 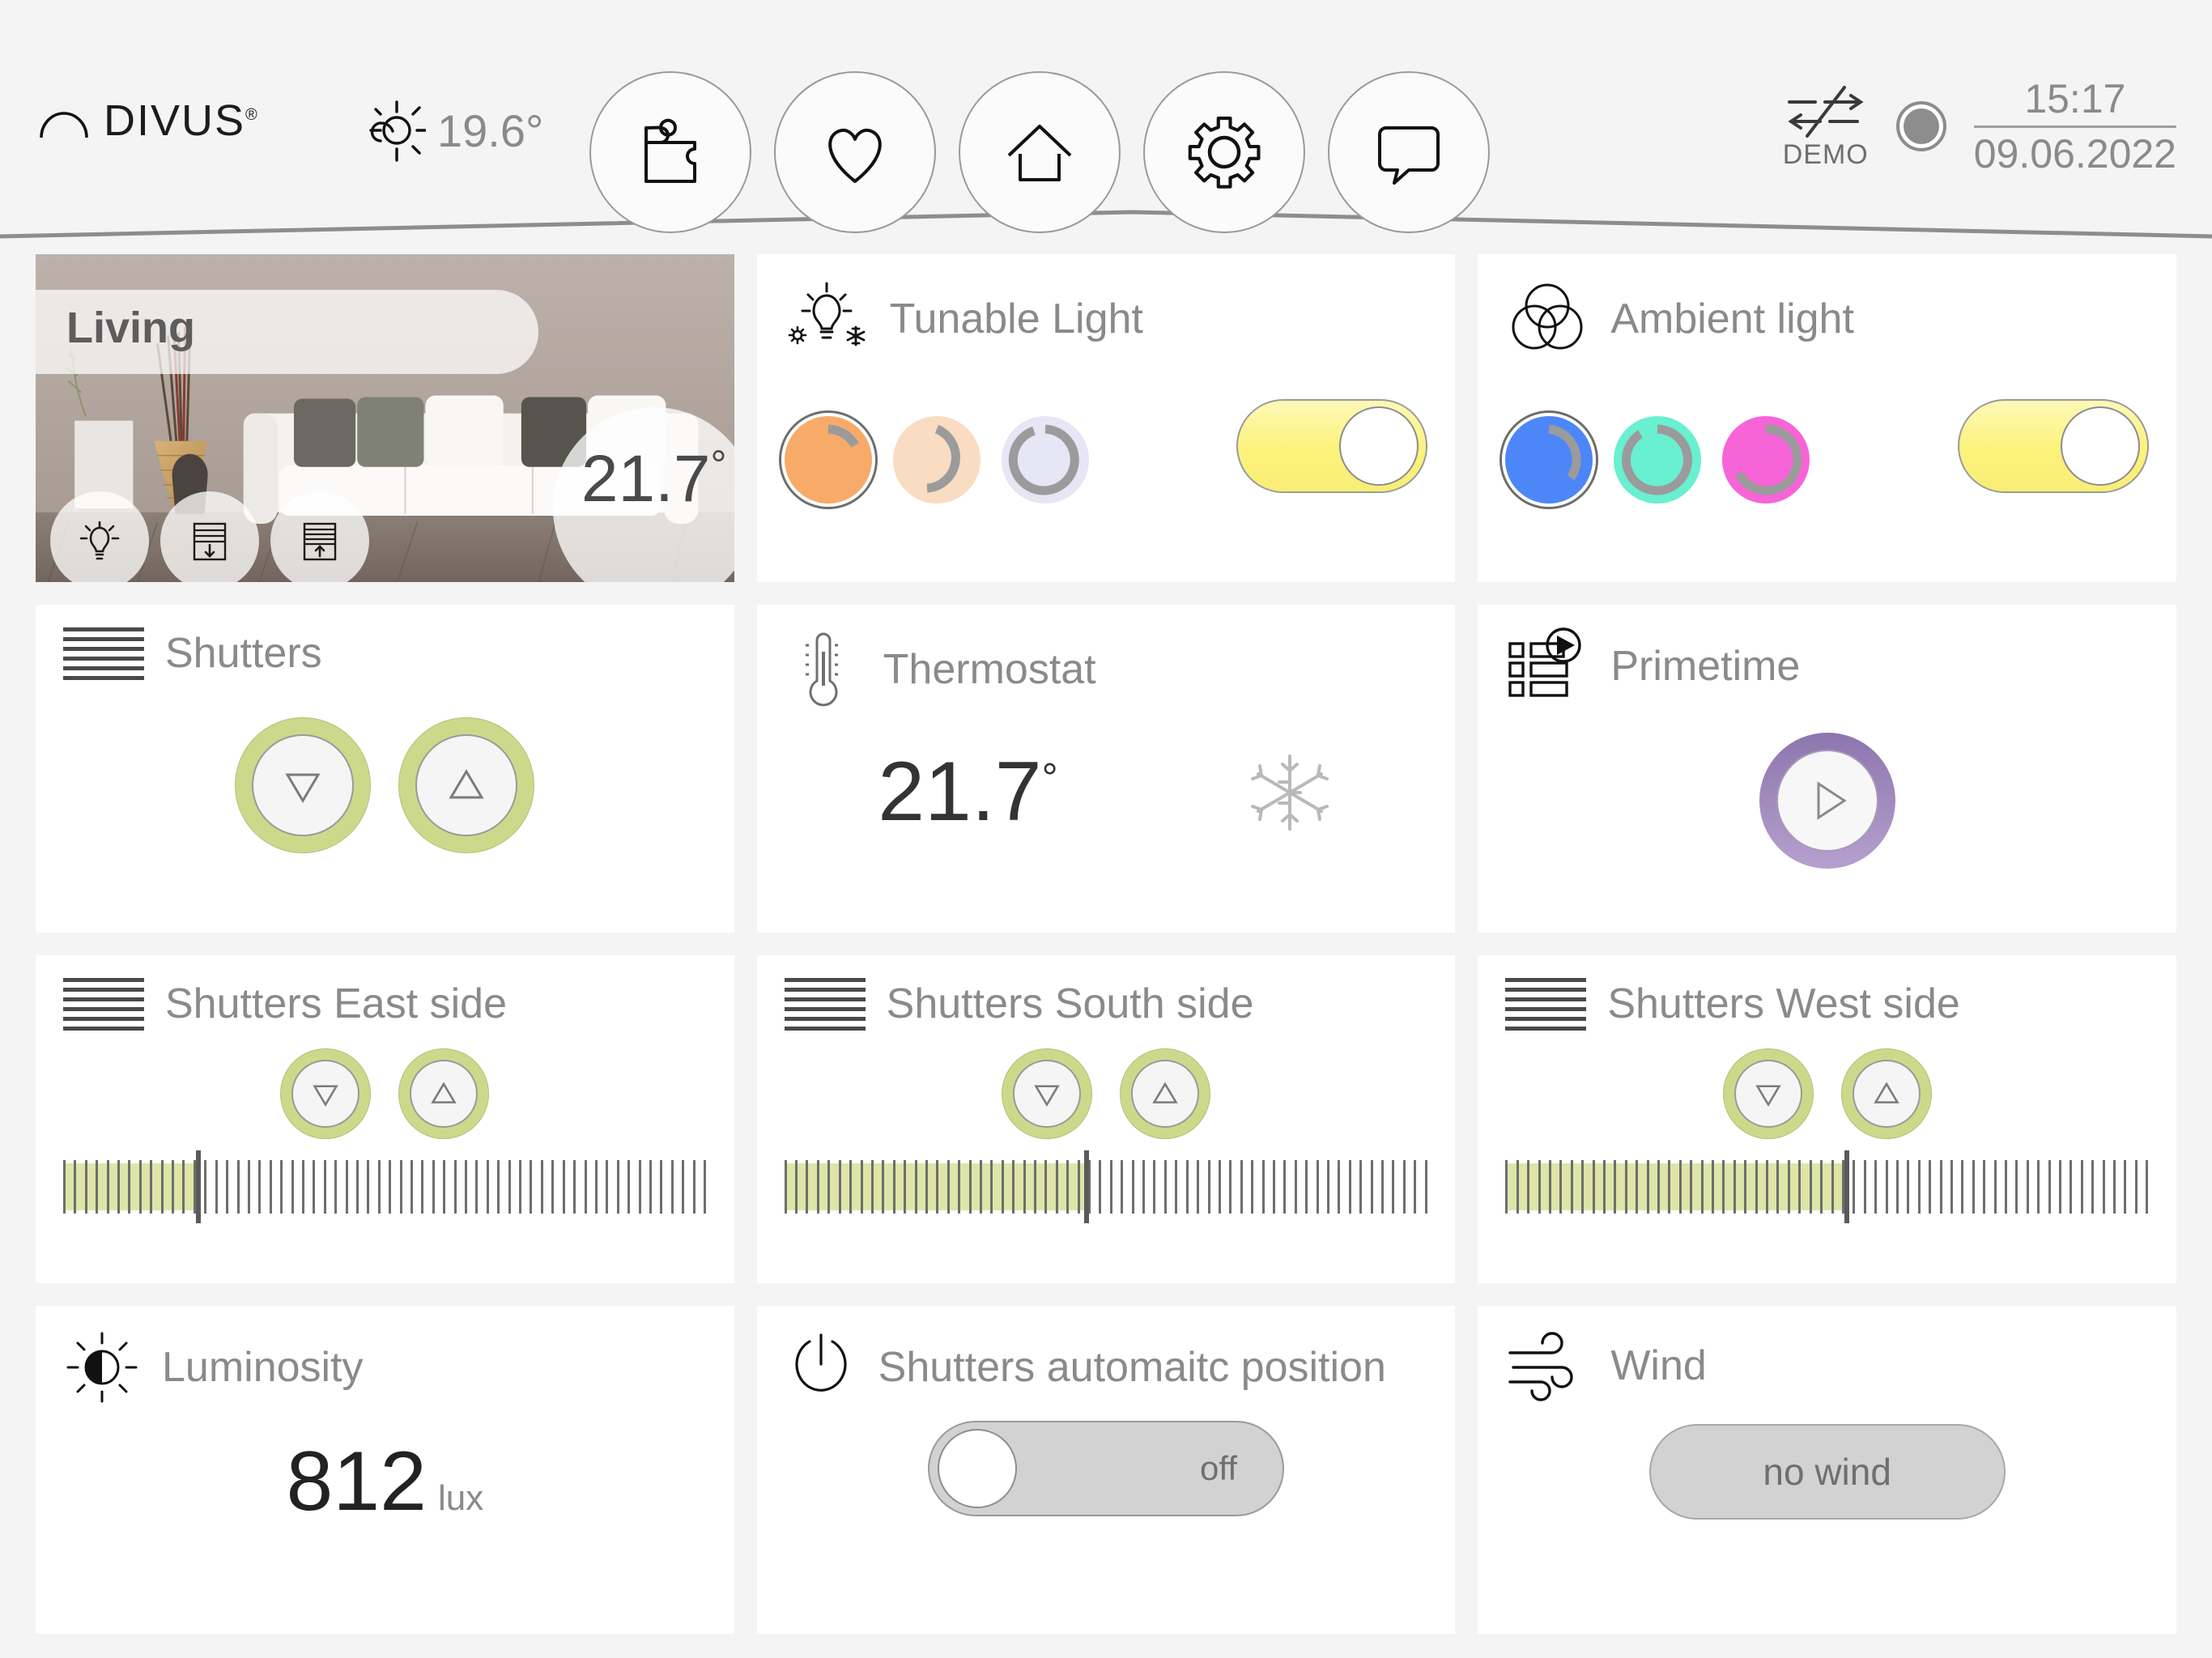 I want to click on card-primetime: Primetime, so click(x=1827, y=769).